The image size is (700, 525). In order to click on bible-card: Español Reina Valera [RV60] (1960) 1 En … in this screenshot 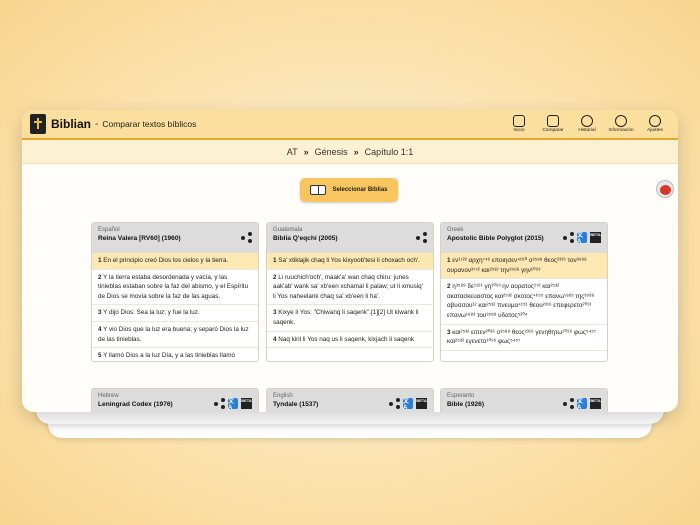, I will do `click(175, 292)`.